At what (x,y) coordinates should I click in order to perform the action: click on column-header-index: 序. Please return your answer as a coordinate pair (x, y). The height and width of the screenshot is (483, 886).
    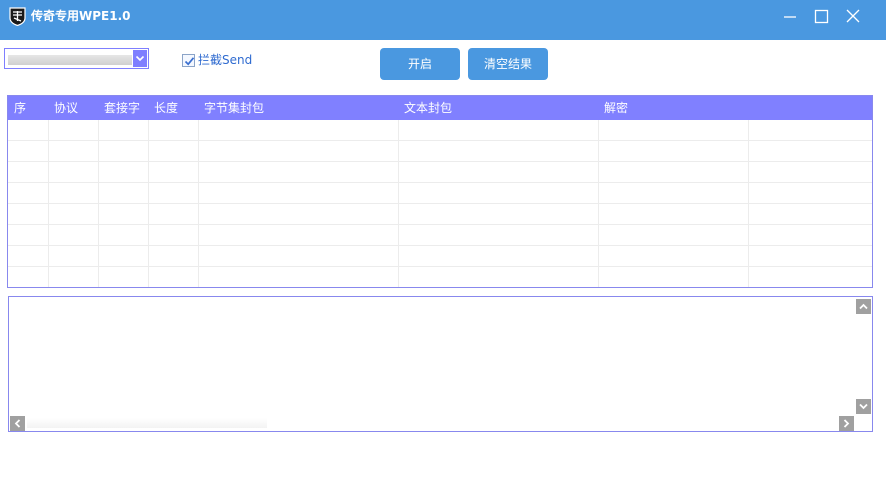
    Looking at the image, I should click on (17, 108).